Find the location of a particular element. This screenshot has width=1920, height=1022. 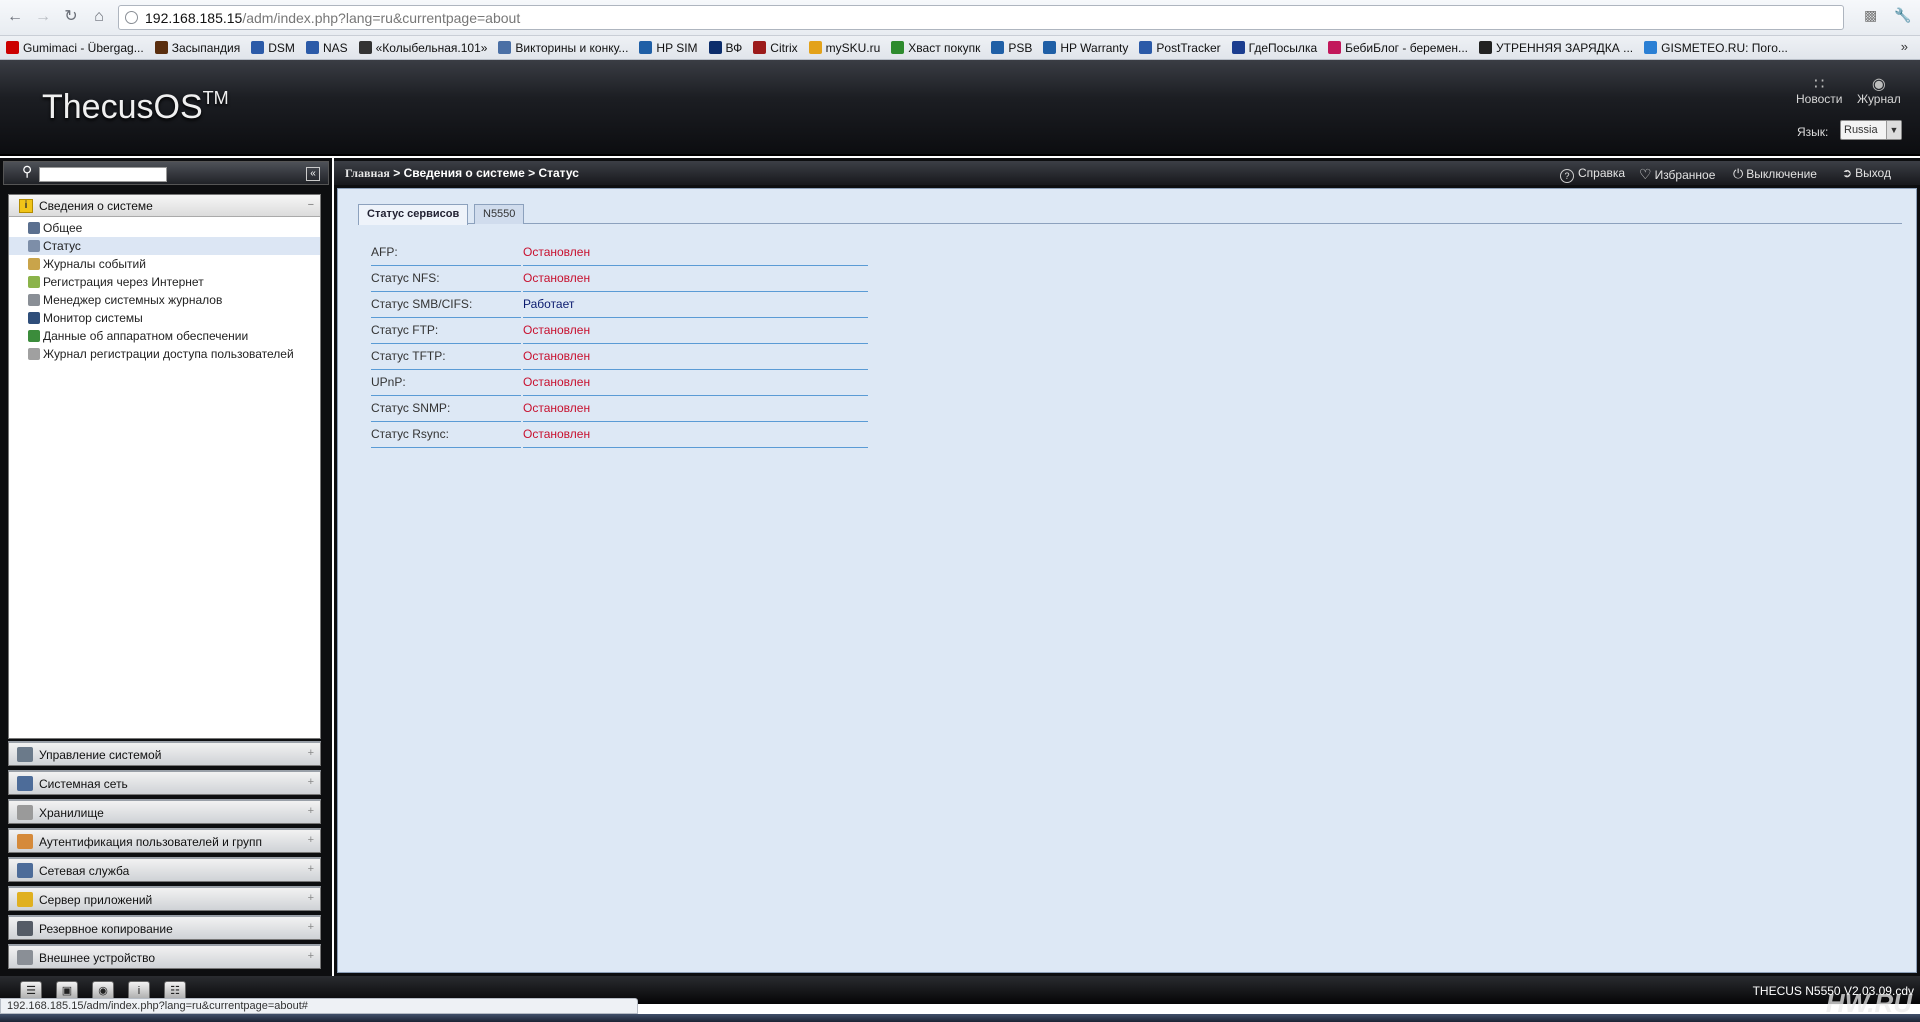

tree-item: Данные об аппаратном обеспечении is located at coordinates (164, 336).